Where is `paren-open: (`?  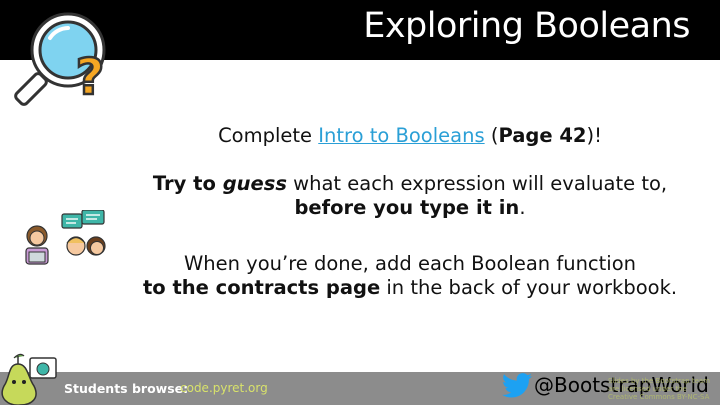
paren-open: ( is located at coordinates (491, 135).